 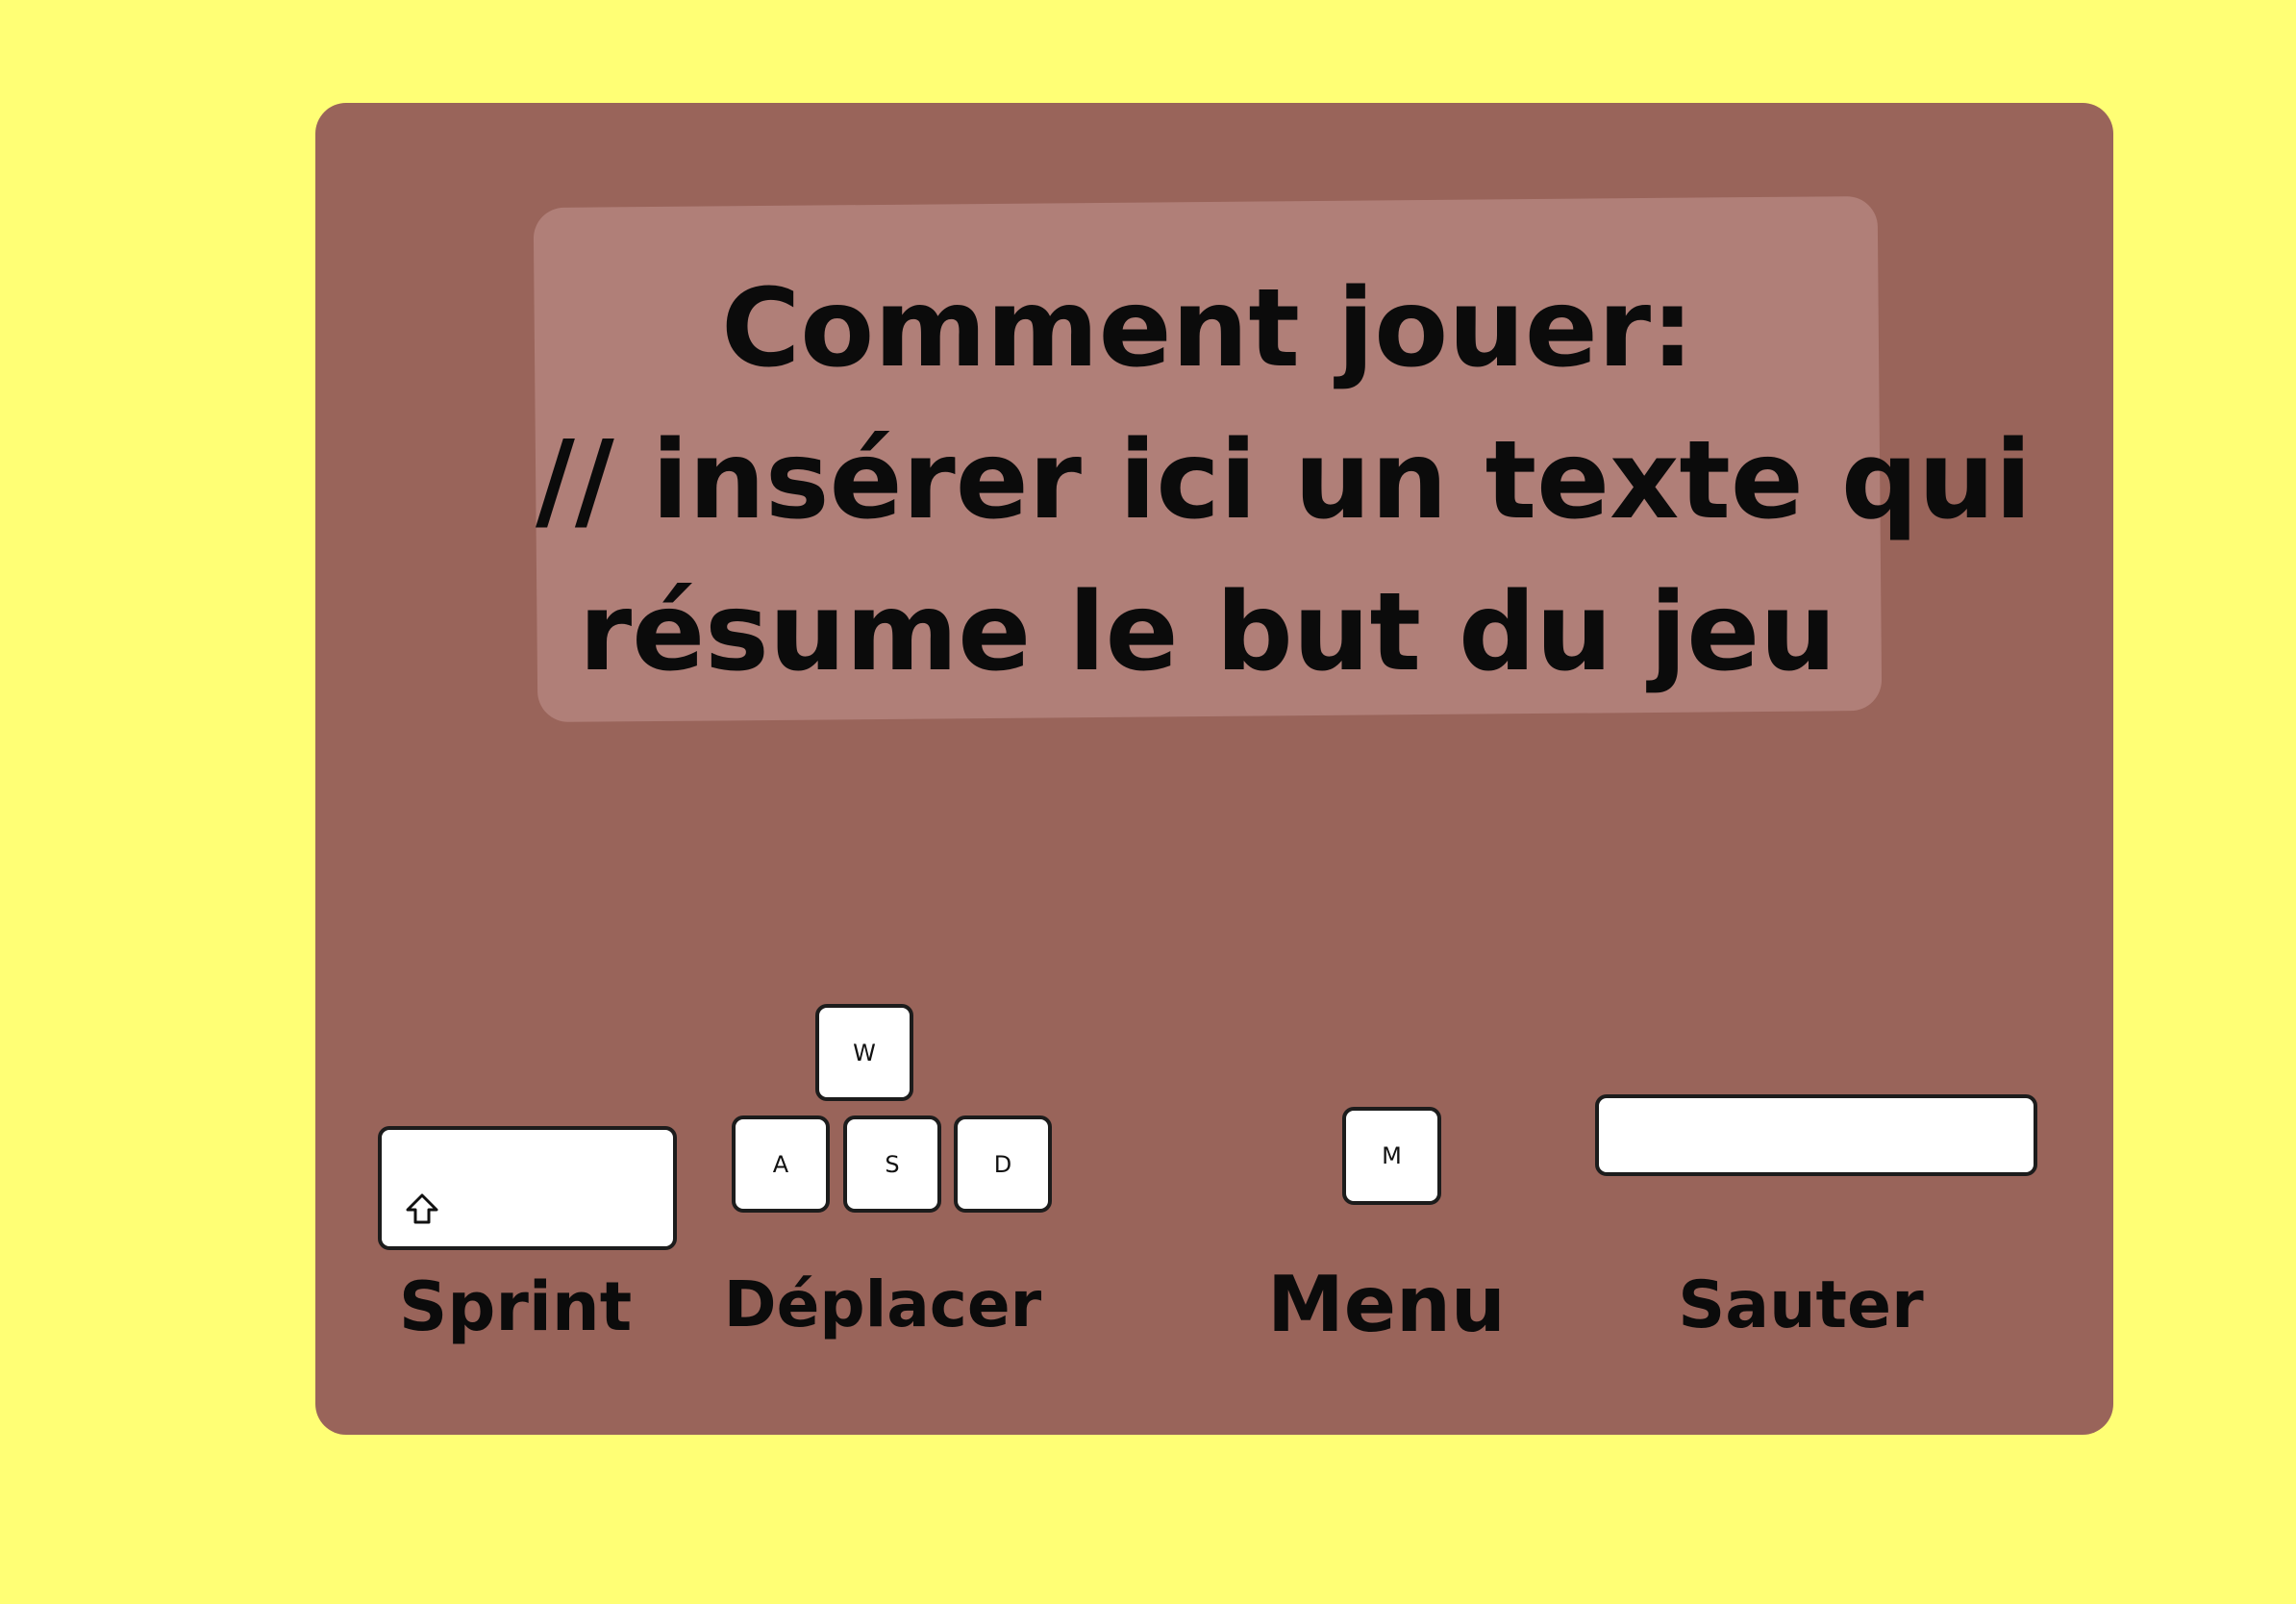 I want to click on move-label: Déplacer, so click(x=882, y=1304).